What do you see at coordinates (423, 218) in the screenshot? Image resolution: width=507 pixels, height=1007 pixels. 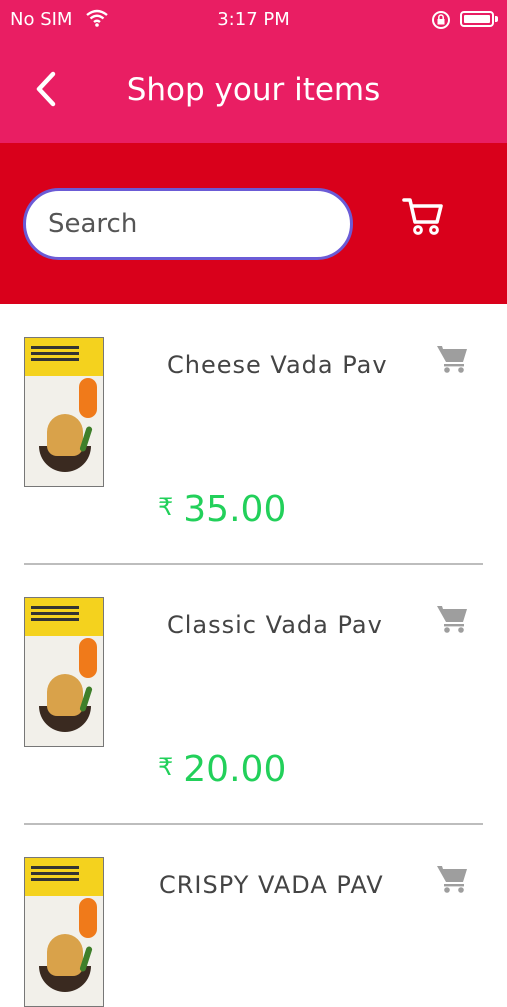 I see `cart-button` at bounding box center [423, 218].